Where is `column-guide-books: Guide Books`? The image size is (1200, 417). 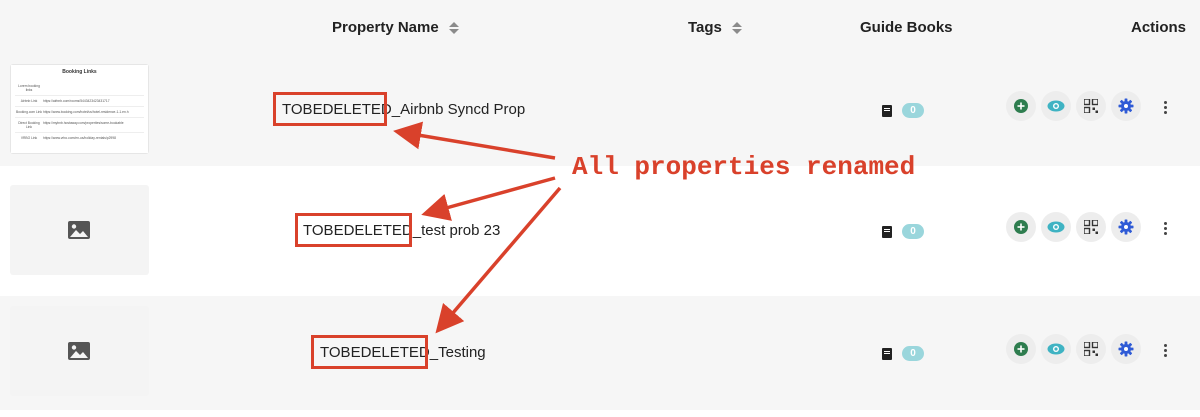
column-guide-books: Guide Books is located at coordinates (906, 27).